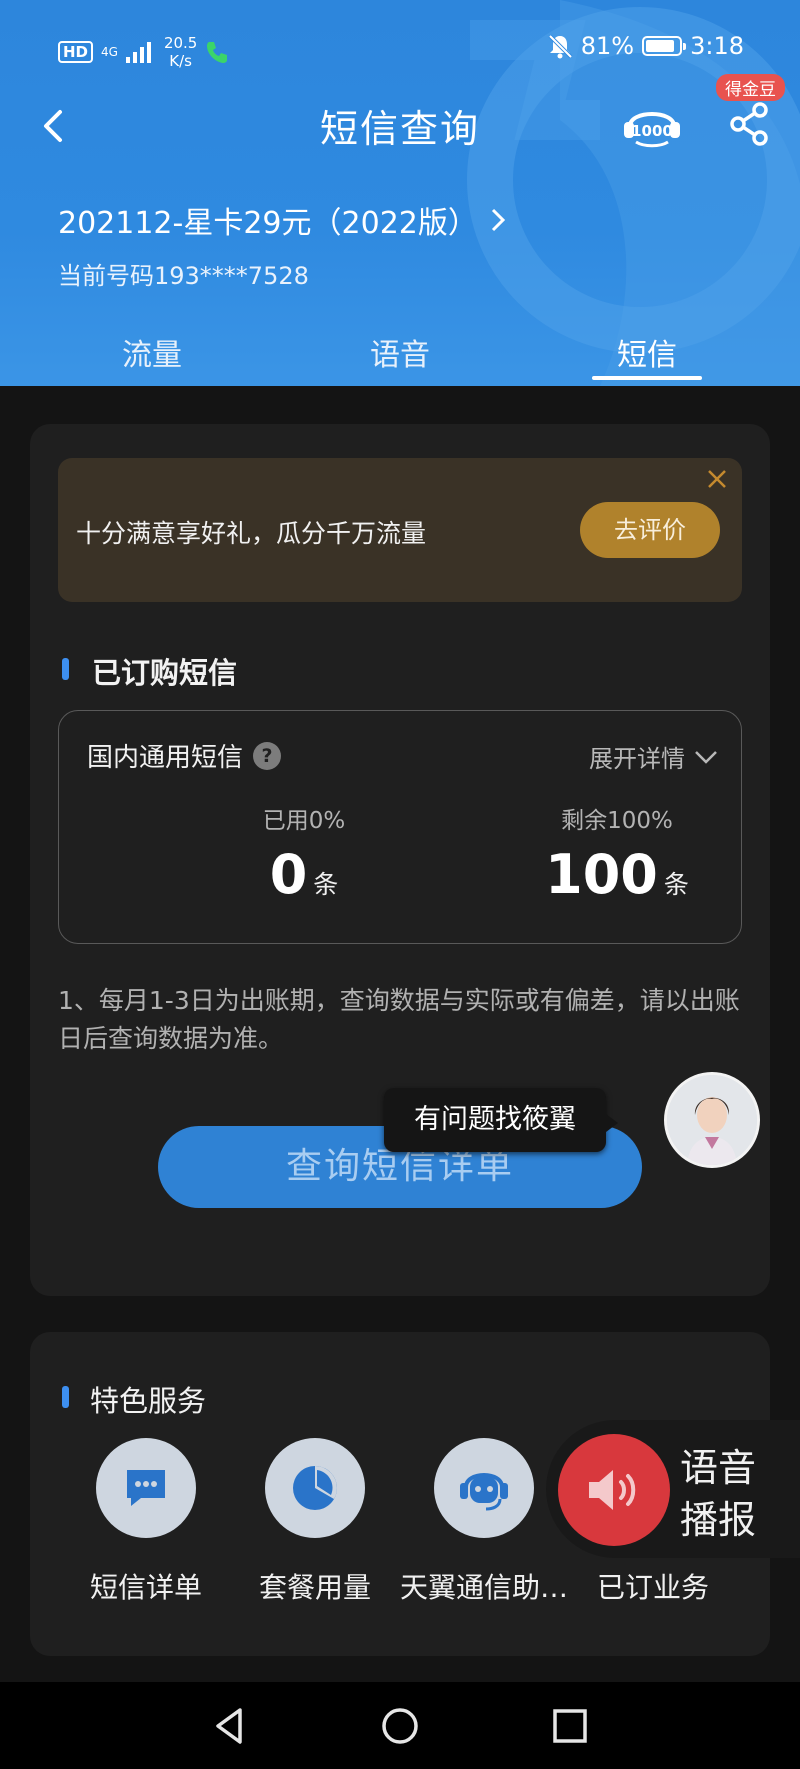  What do you see at coordinates (180, 52) in the screenshot?
I see `network-speed: 20.5 K/s` at bounding box center [180, 52].